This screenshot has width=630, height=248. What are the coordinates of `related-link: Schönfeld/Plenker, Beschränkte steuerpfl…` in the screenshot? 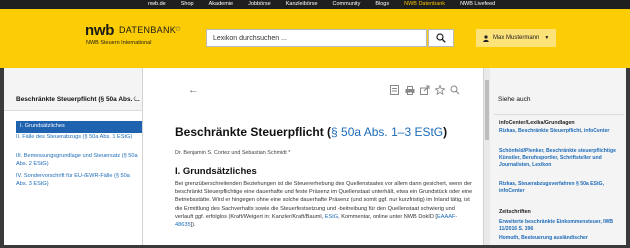 It's located at (561, 158).